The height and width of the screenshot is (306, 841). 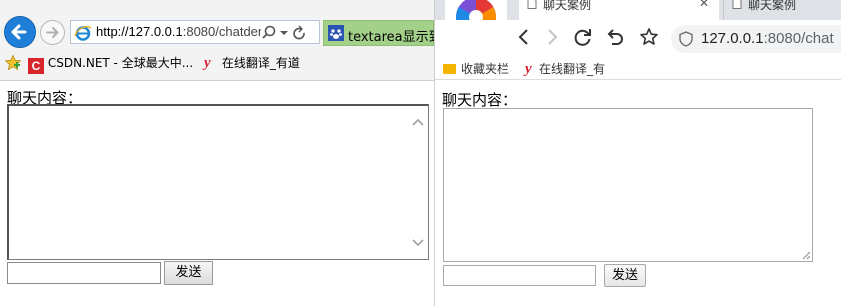 I want to click on resize-grip-icon, so click(x=806, y=255).